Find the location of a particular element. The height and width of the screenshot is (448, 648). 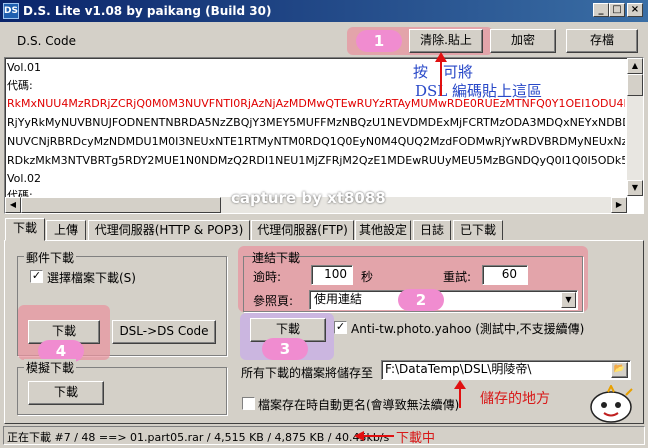

badge-2: 2 is located at coordinates (421, 300).